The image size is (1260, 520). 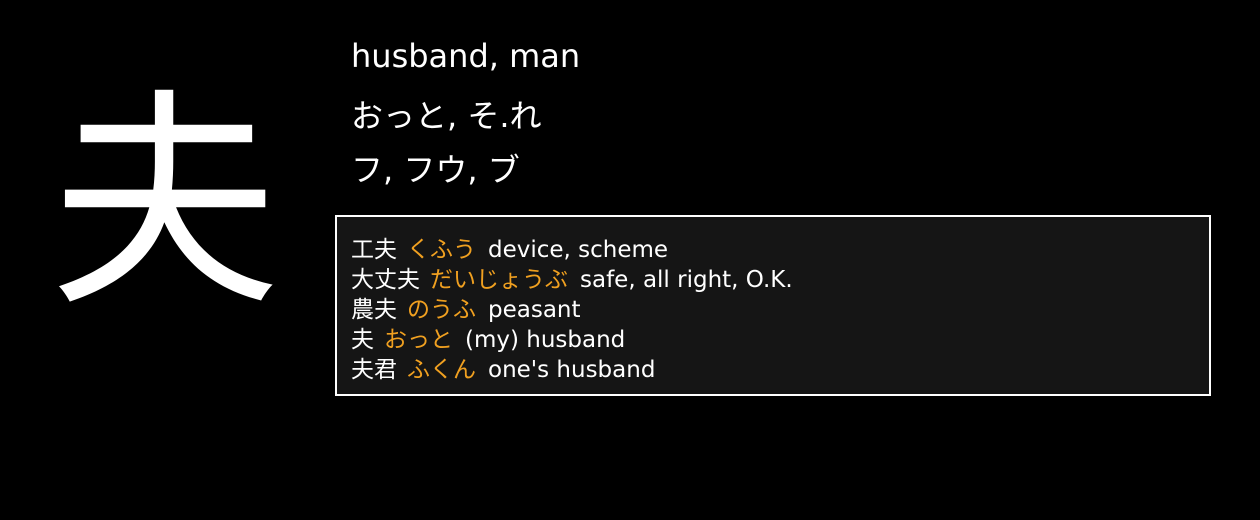 What do you see at coordinates (578, 250) in the screenshot?
I see `example-gloss: device, scheme` at bounding box center [578, 250].